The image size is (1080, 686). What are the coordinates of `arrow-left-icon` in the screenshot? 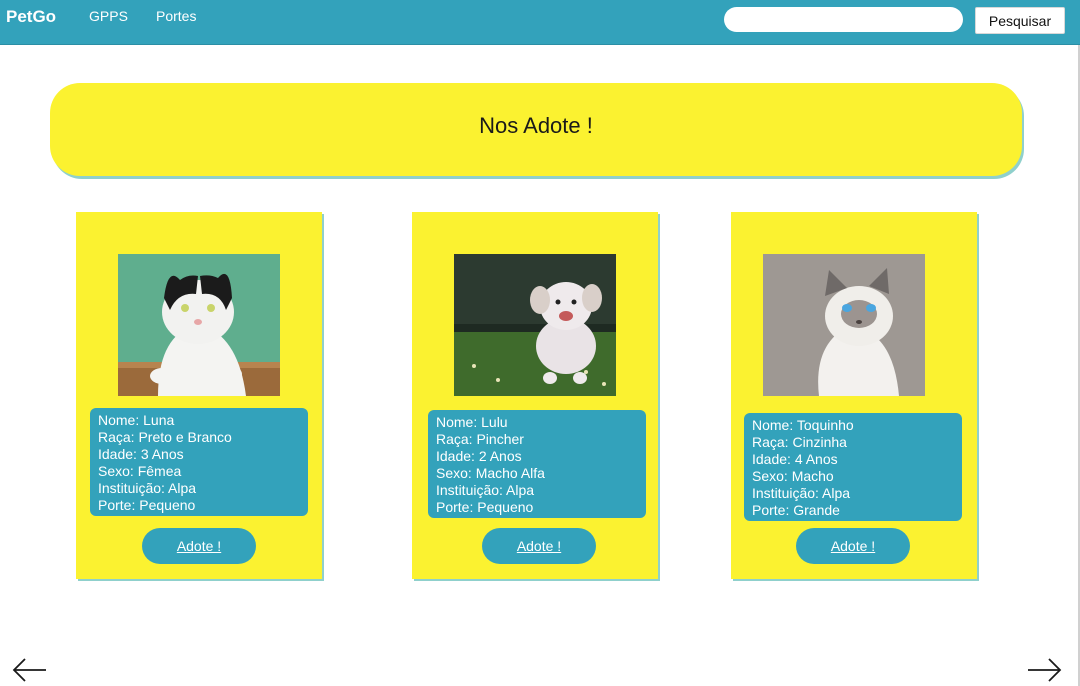 It's located at (30, 670).